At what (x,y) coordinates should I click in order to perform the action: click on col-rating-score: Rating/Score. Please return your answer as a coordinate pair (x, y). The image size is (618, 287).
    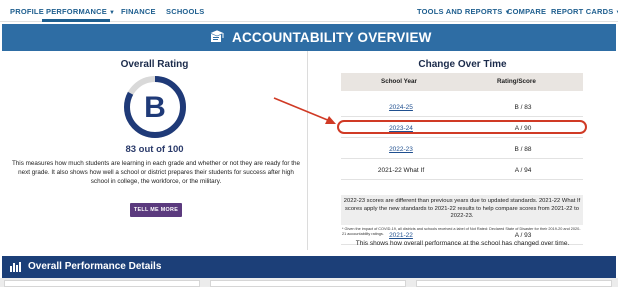
    Looking at the image, I should click on (516, 81).